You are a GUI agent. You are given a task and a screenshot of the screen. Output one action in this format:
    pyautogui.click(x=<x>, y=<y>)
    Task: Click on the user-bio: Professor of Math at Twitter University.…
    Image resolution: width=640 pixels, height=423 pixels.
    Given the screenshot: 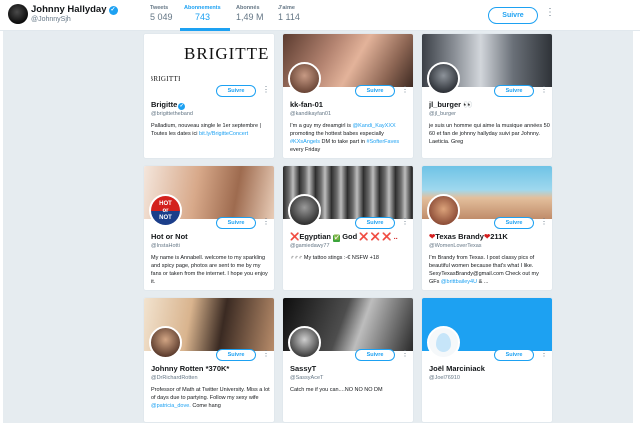 What is the action you would take?
    pyautogui.click(x=211, y=398)
    